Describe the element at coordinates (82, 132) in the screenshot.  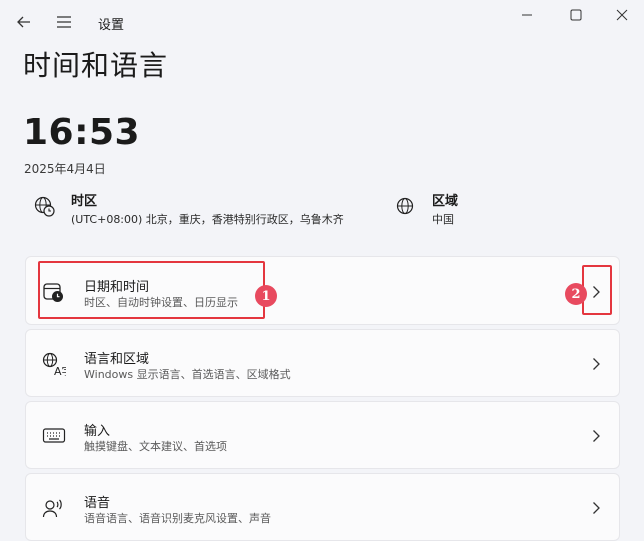
I see `current-time: 16:53` at that location.